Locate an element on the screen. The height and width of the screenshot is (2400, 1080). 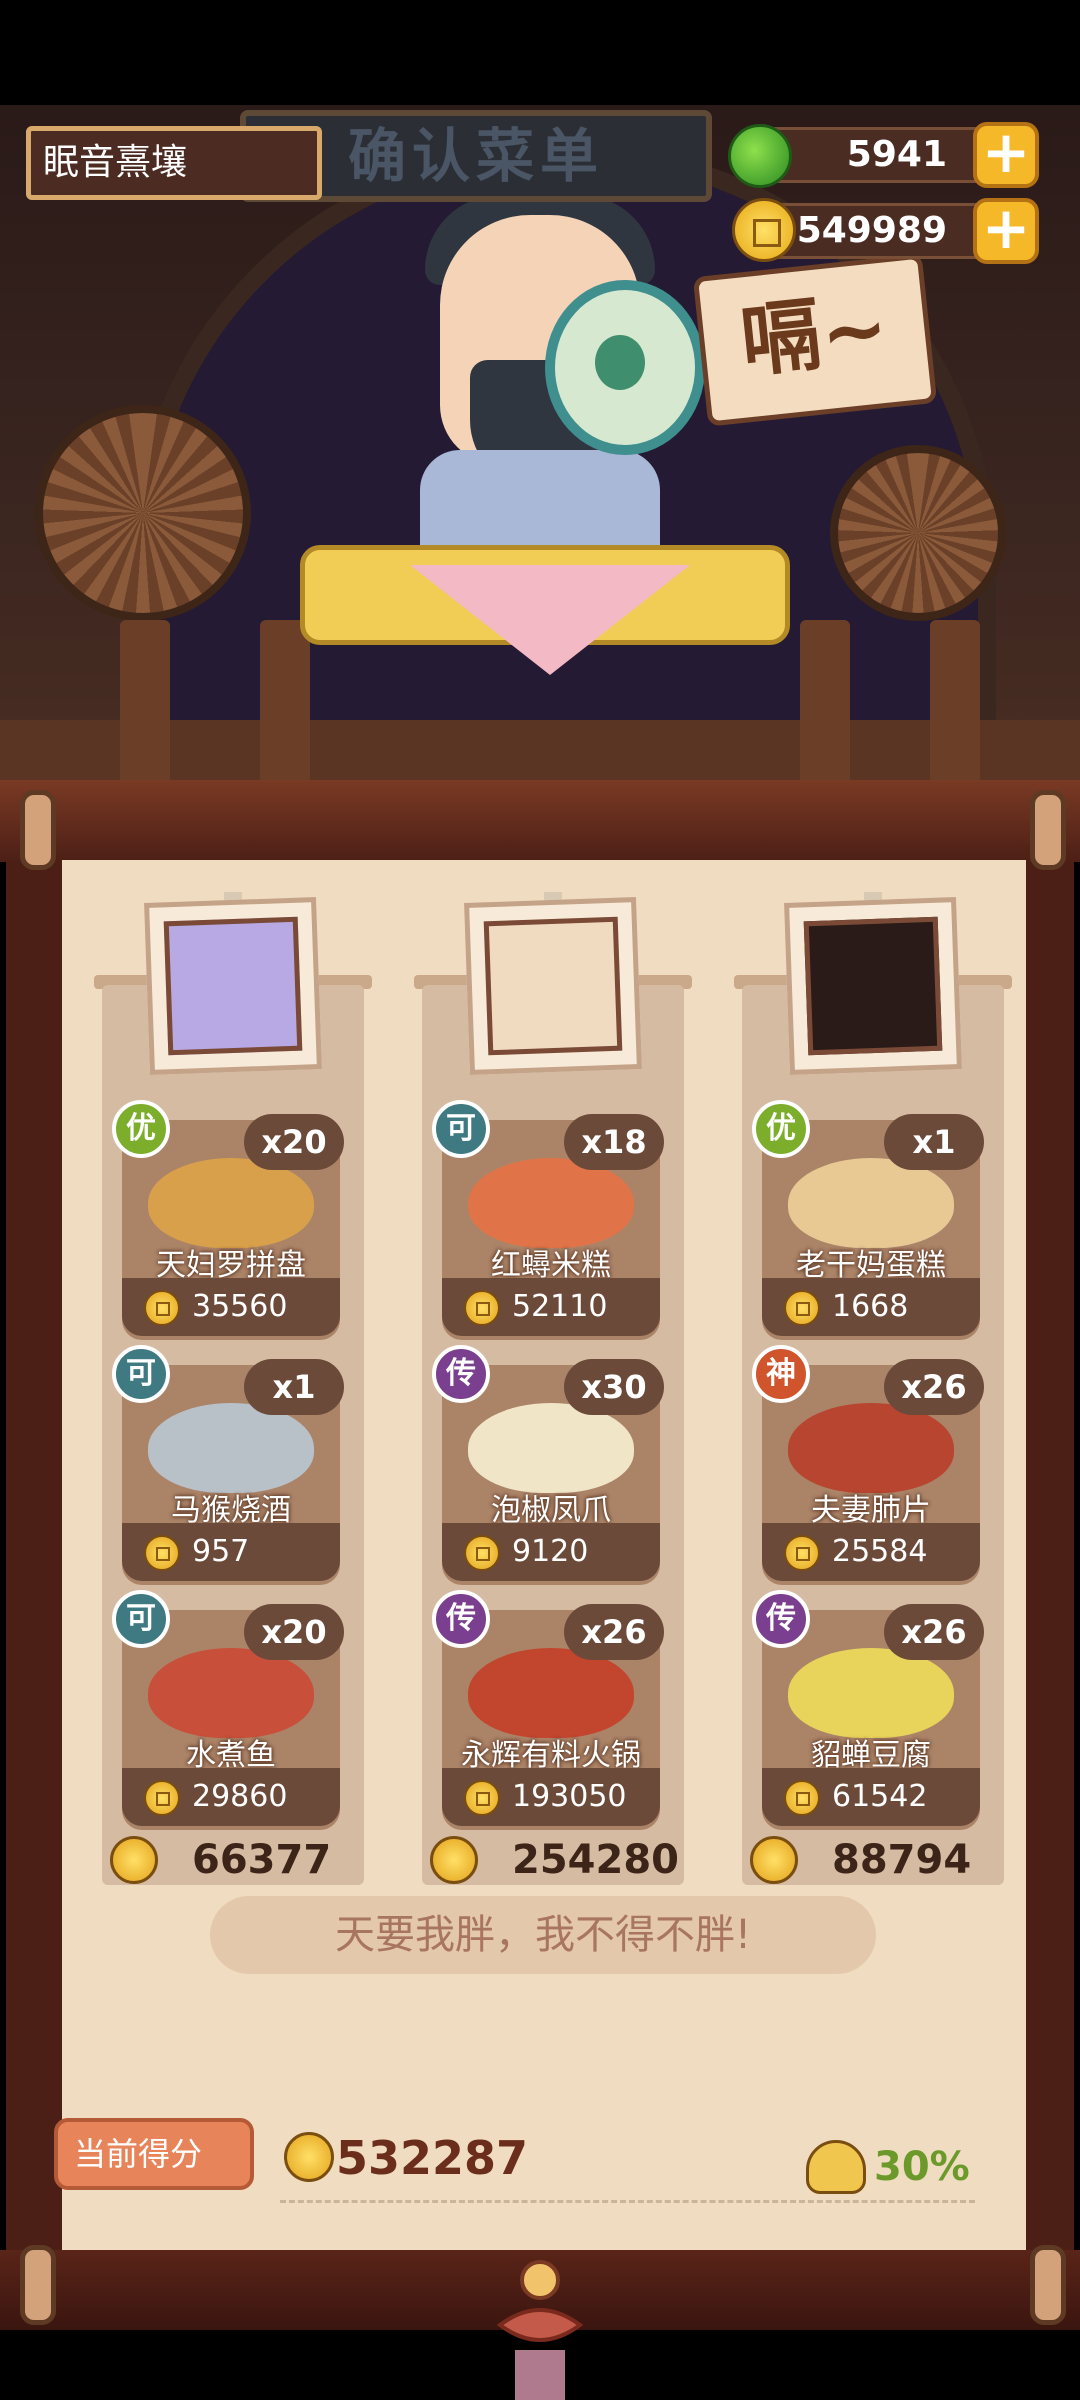
dish-card: 老干妈蛋糕 1668 x1 优 is located at coordinates (868, 1220).